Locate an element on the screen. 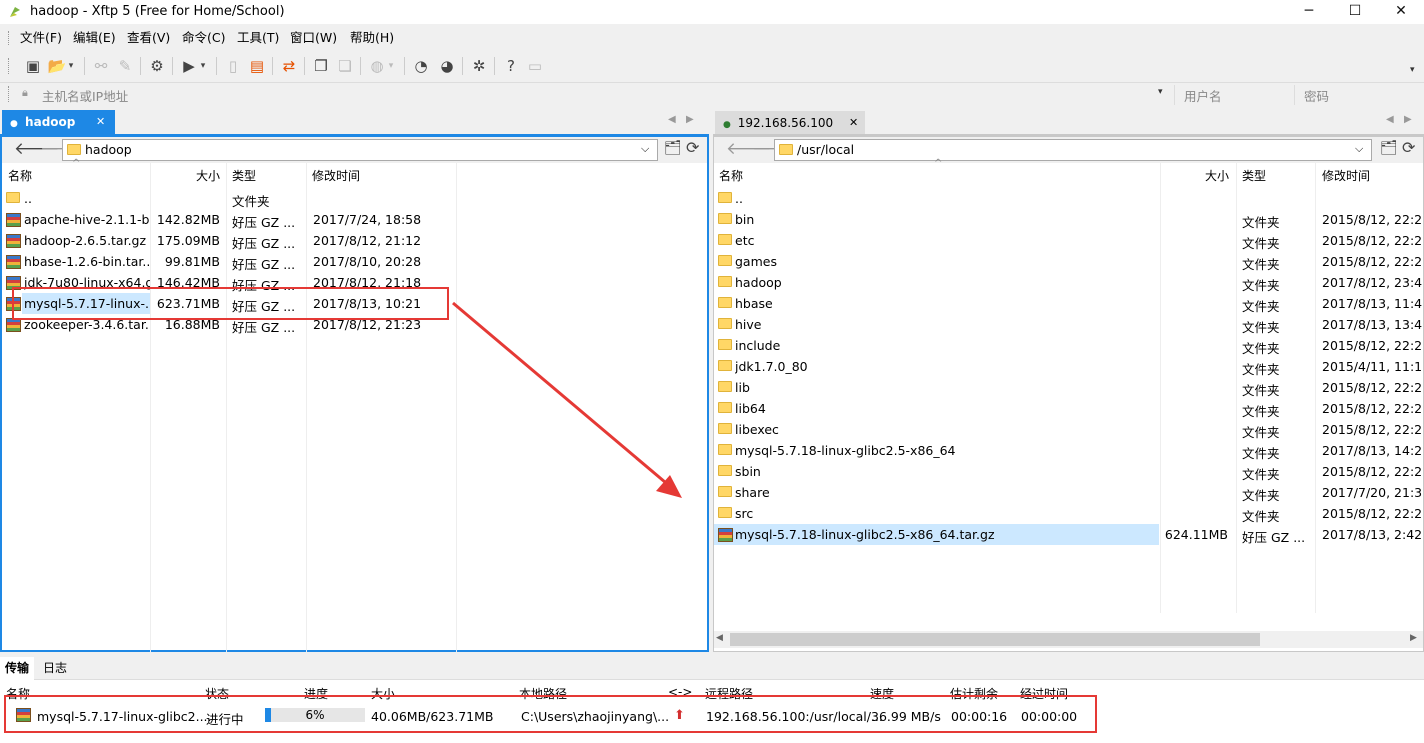  menu-view: 查看(V) is located at coordinates (148, 38).